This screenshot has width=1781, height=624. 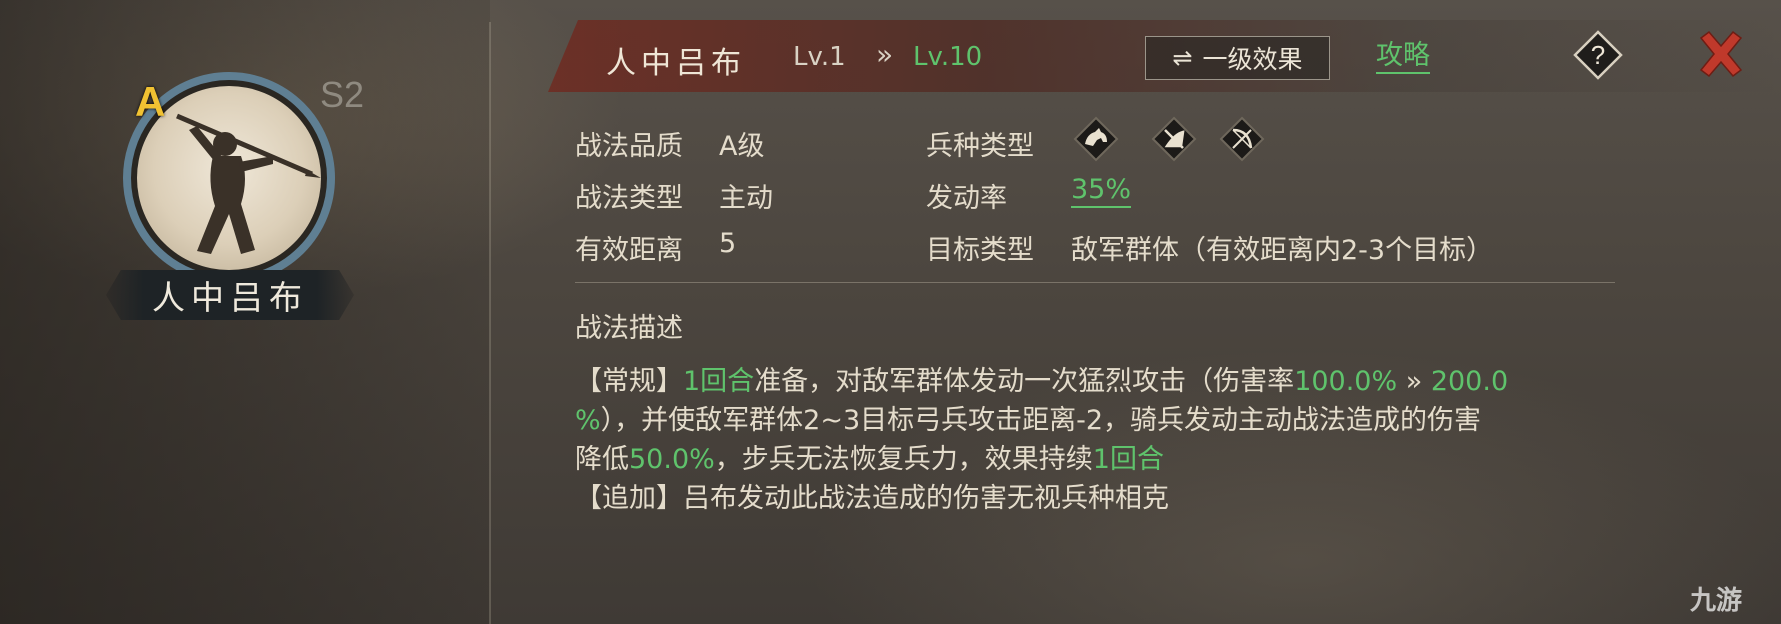 What do you see at coordinates (728, 243) in the screenshot?
I see `range-value: 5` at bounding box center [728, 243].